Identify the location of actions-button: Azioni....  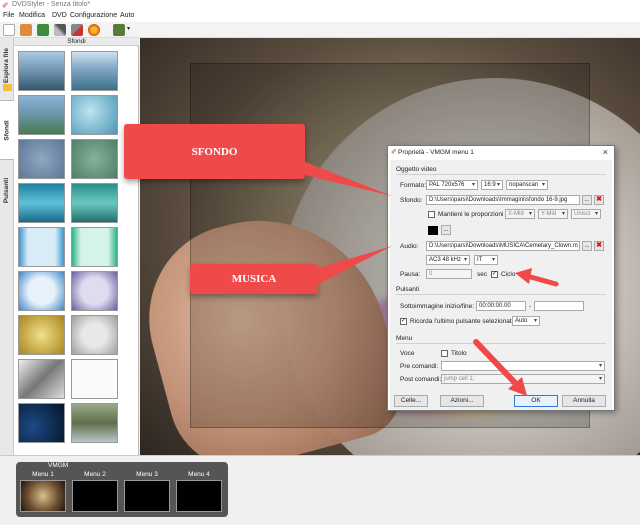
(462, 401).